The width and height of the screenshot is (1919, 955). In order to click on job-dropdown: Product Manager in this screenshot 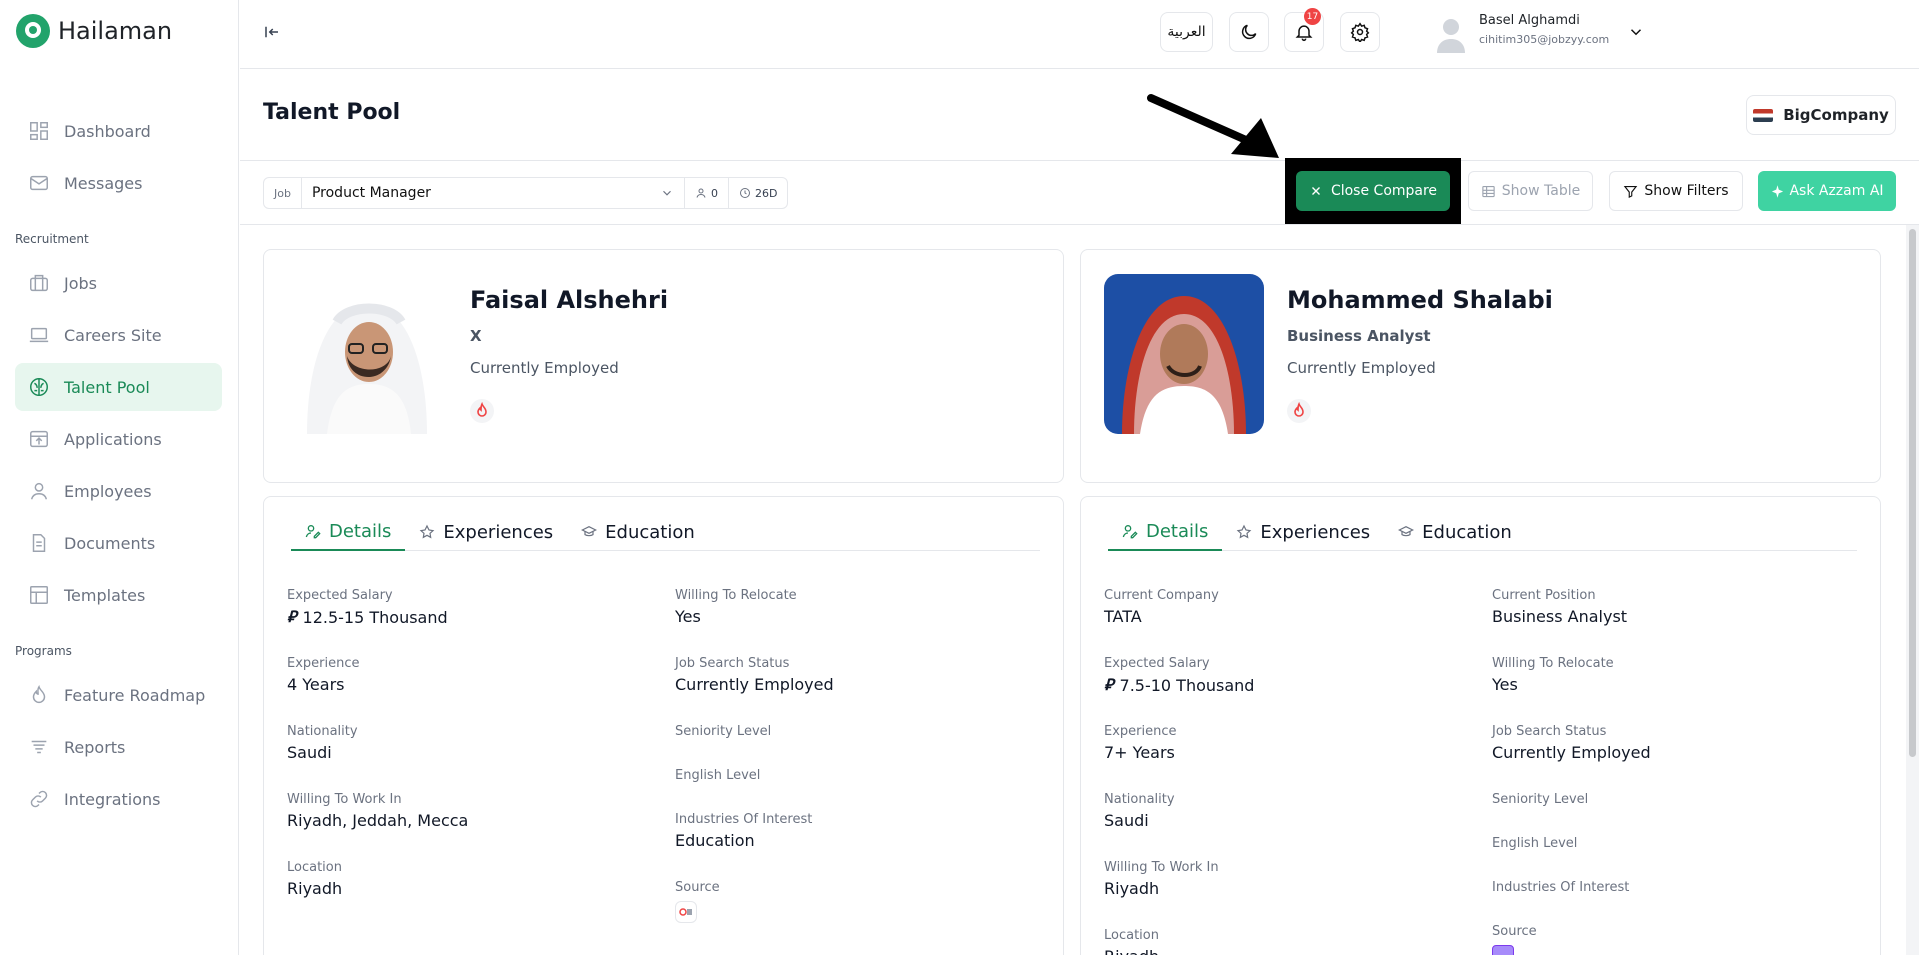, I will do `click(493, 193)`.